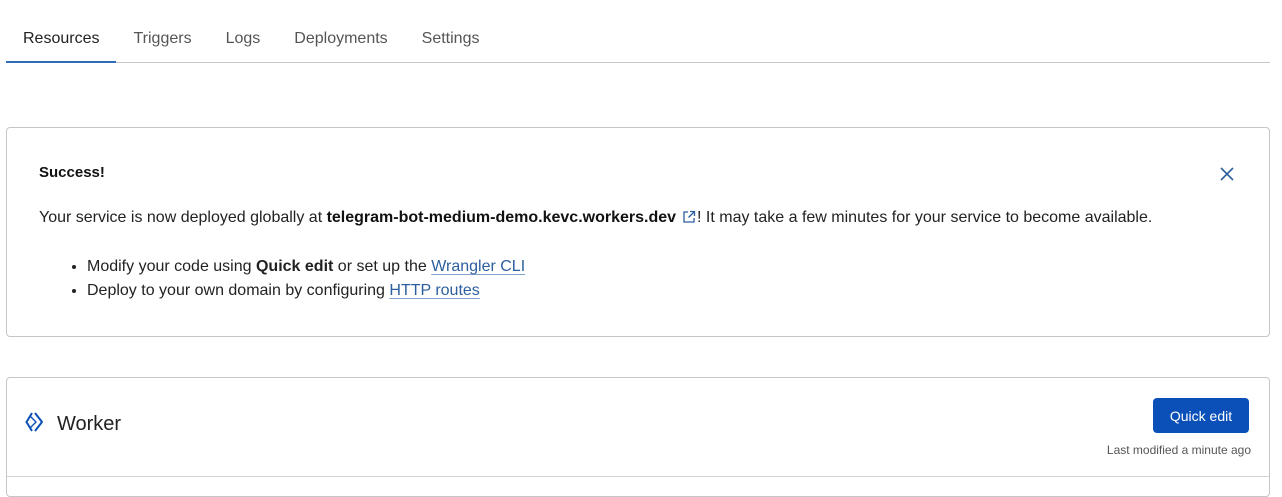  What do you see at coordinates (451, 31) in the screenshot?
I see `tab-settings: Settings` at bounding box center [451, 31].